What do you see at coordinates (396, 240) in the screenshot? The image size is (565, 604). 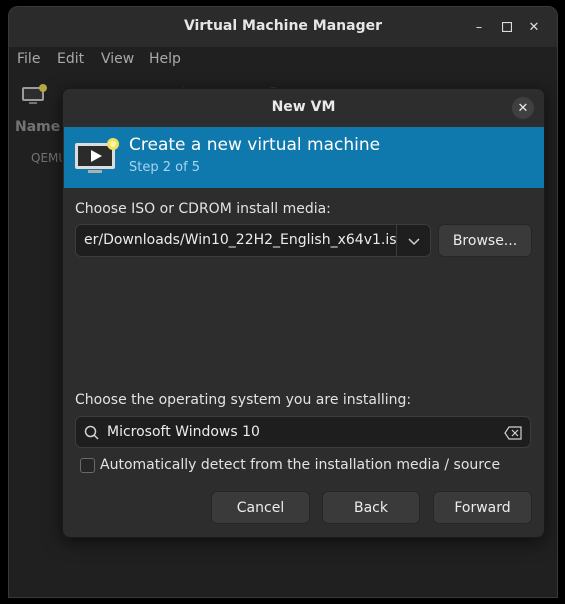 I see `combo-divider` at bounding box center [396, 240].